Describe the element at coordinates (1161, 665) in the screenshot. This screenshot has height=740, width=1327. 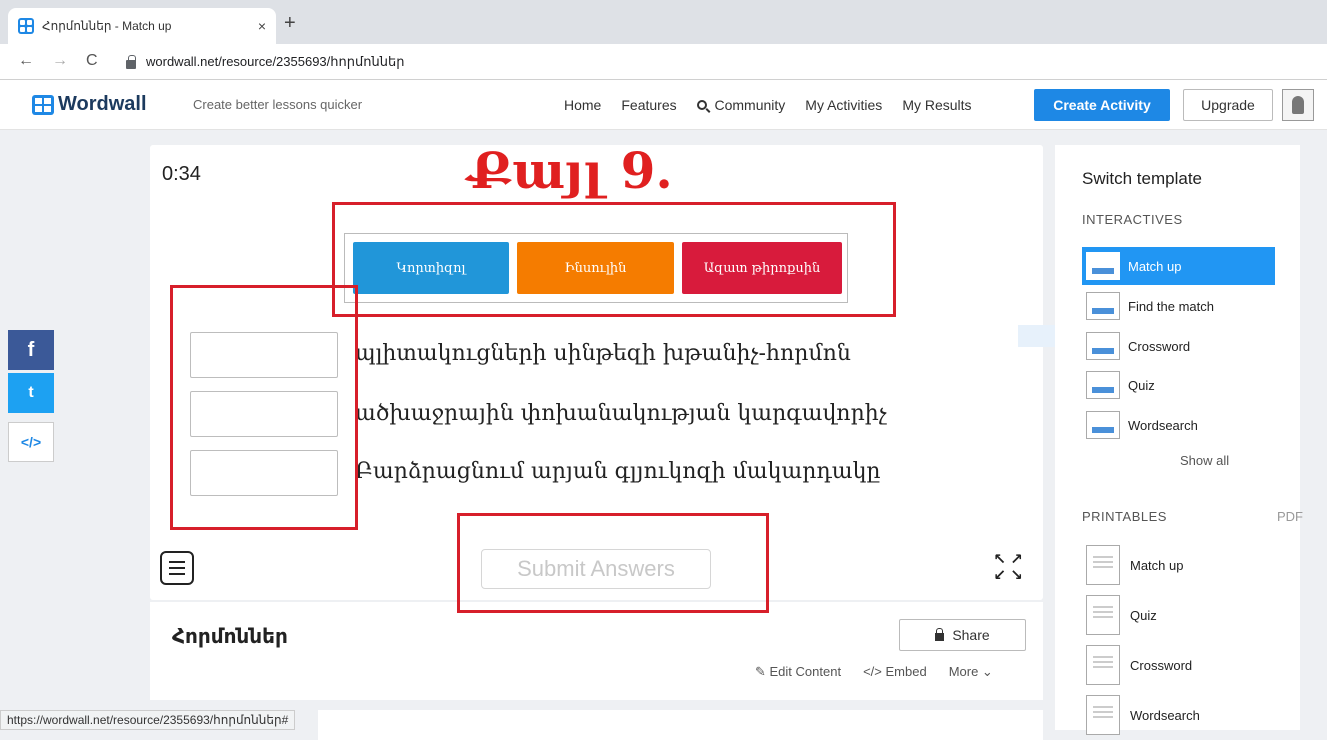
I see `printable-label: Crossword` at that location.